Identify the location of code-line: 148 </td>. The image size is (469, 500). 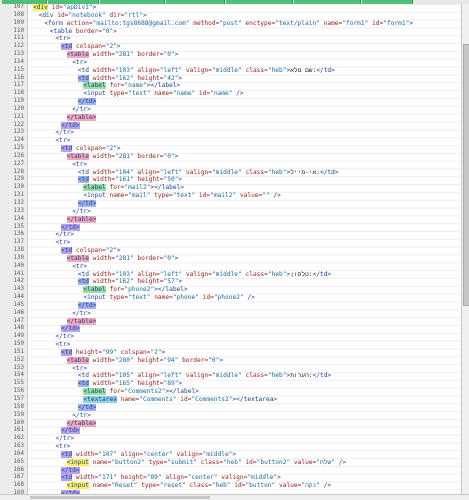
(230, 329).